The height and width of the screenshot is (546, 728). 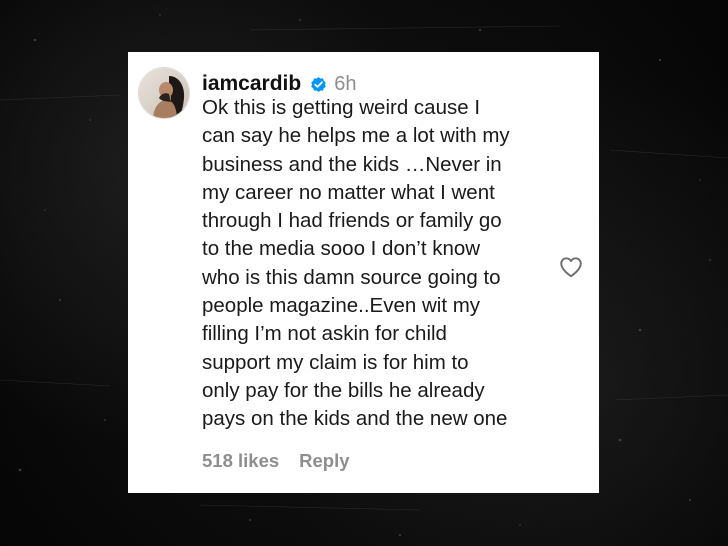 What do you see at coordinates (341, 249) in the screenshot?
I see `comment-line: to the media sooo I don’t know` at bounding box center [341, 249].